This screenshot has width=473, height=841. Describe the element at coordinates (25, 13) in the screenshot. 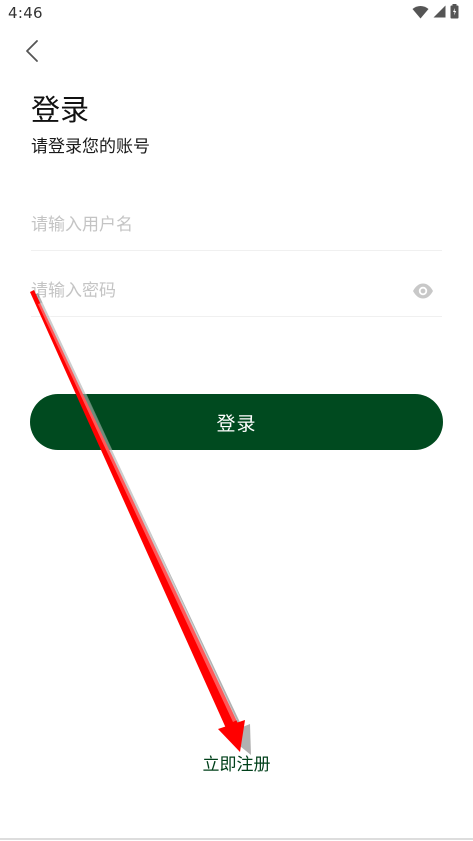

I see `status-time: 4:46` at that location.